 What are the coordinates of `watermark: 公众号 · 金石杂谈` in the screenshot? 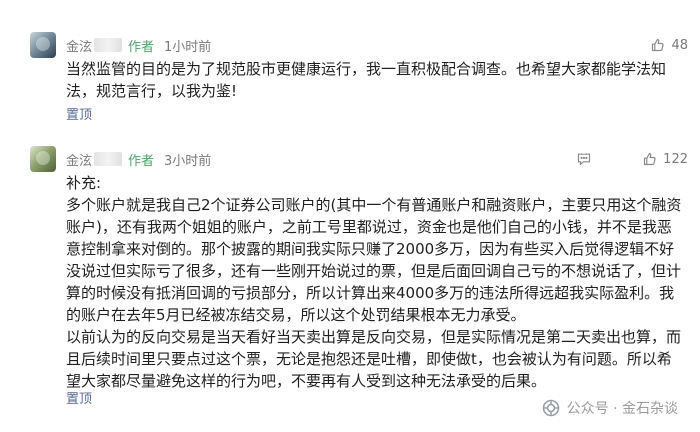 It's located at (609, 408).